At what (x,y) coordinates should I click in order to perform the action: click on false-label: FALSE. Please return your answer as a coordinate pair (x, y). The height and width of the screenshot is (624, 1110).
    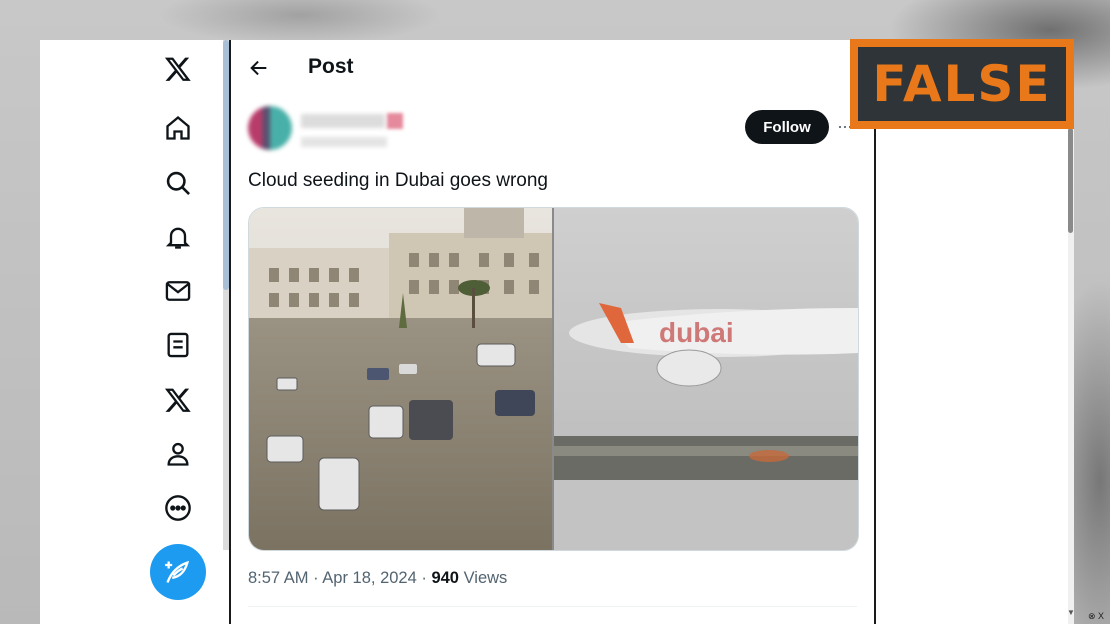
    Looking at the image, I should click on (962, 84).